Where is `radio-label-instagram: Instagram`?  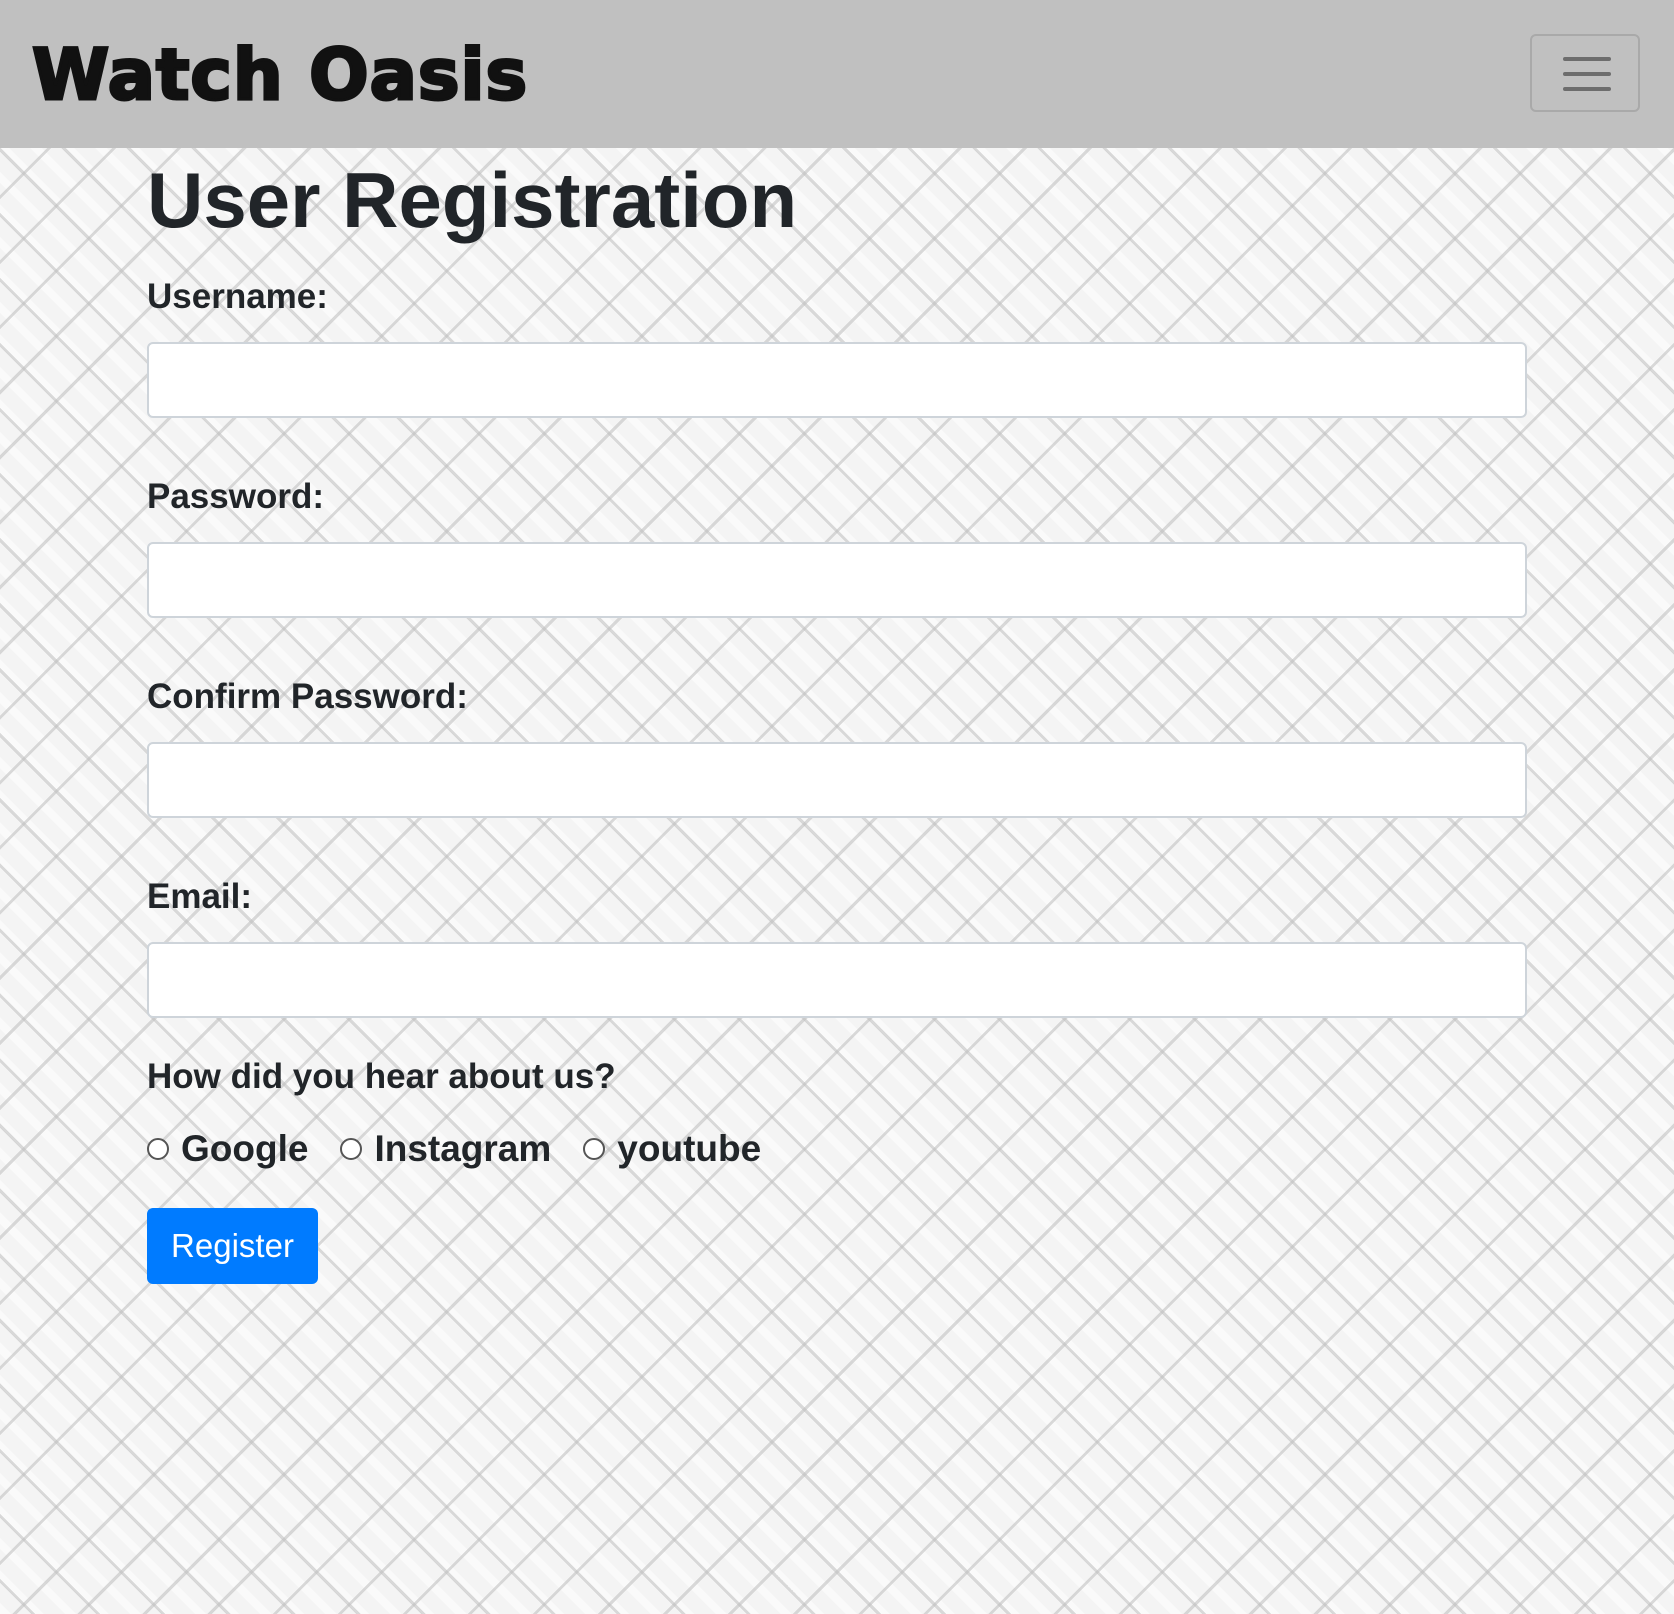
radio-label-instagram: Instagram is located at coordinates (463, 1148).